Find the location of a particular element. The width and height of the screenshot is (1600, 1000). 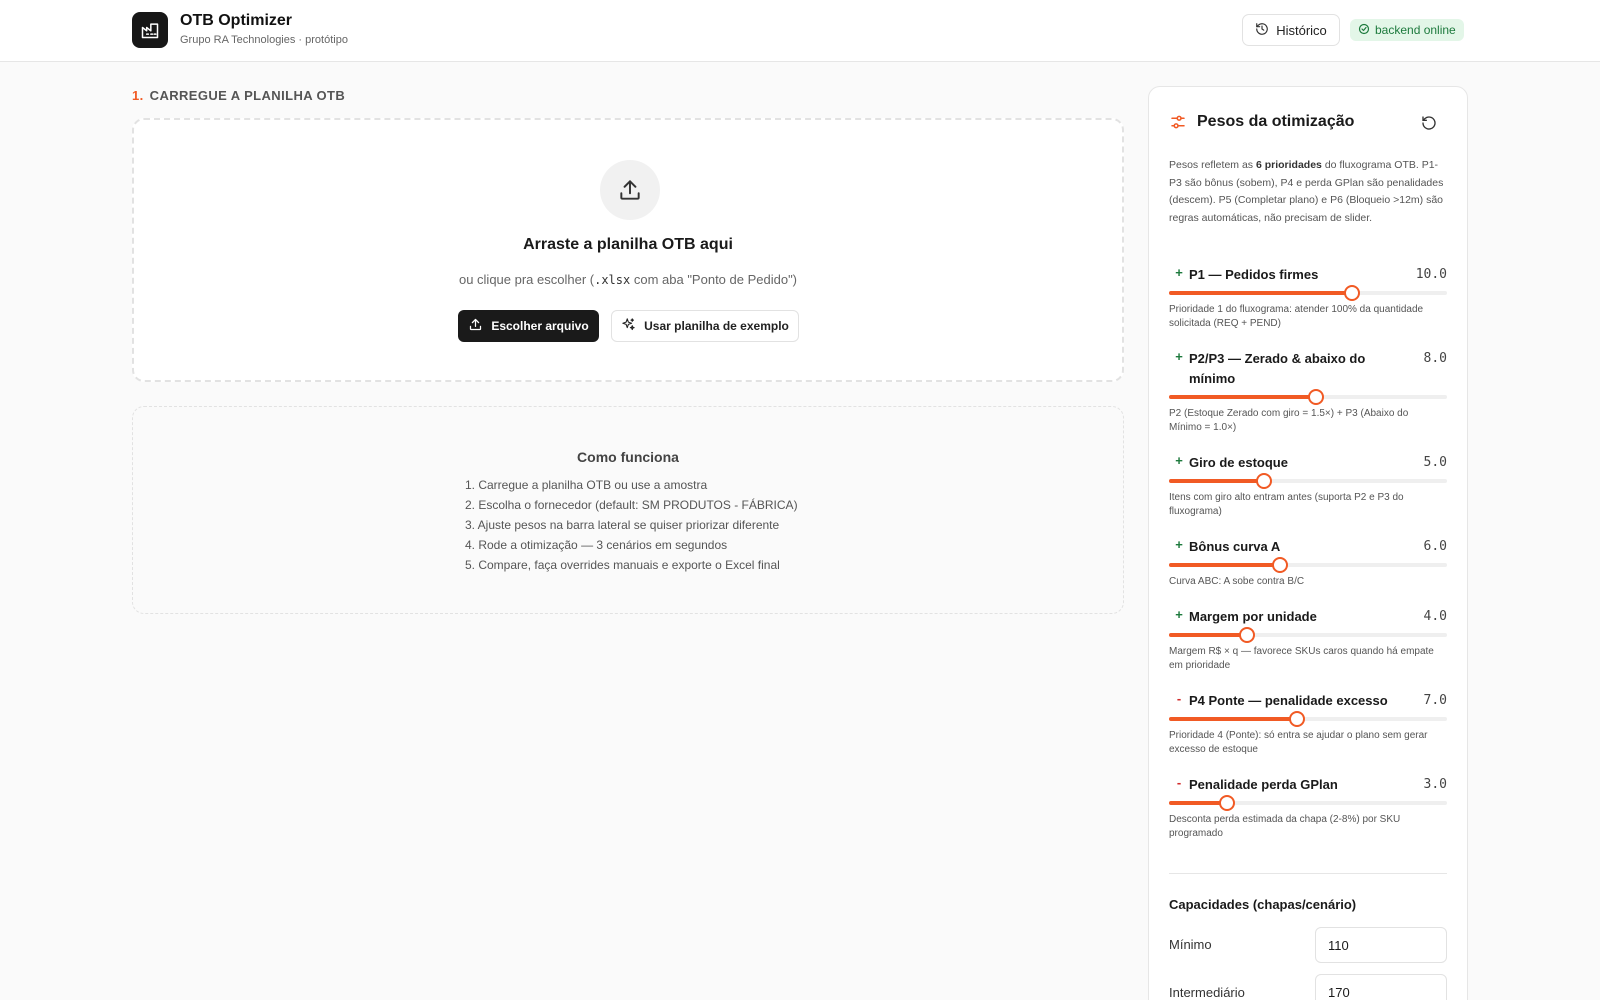

weight-label: P2/P3 — Zerado & abaixo do mínimo is located at coordinates (1277, 368).